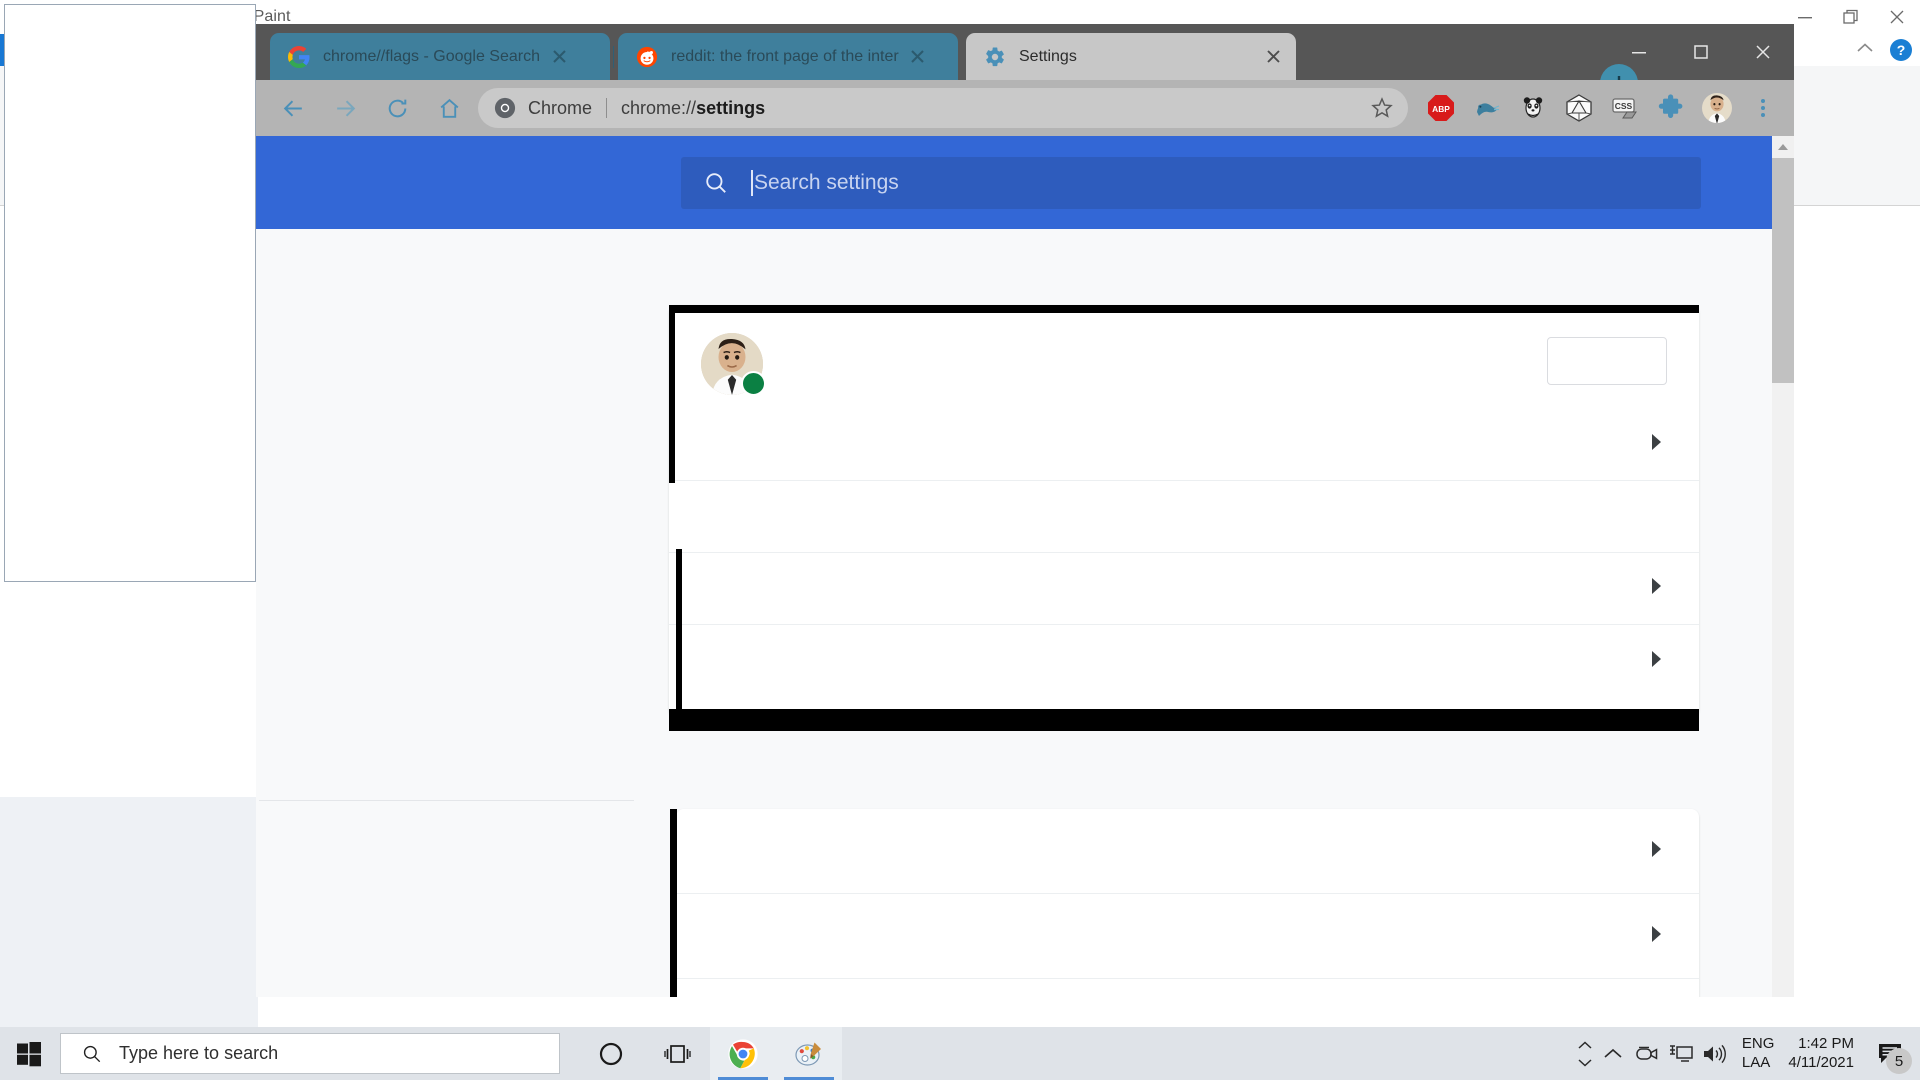 The width and height of the screenshot is (1920, 1080). I want to click on text-cursor, so click(752, 183).